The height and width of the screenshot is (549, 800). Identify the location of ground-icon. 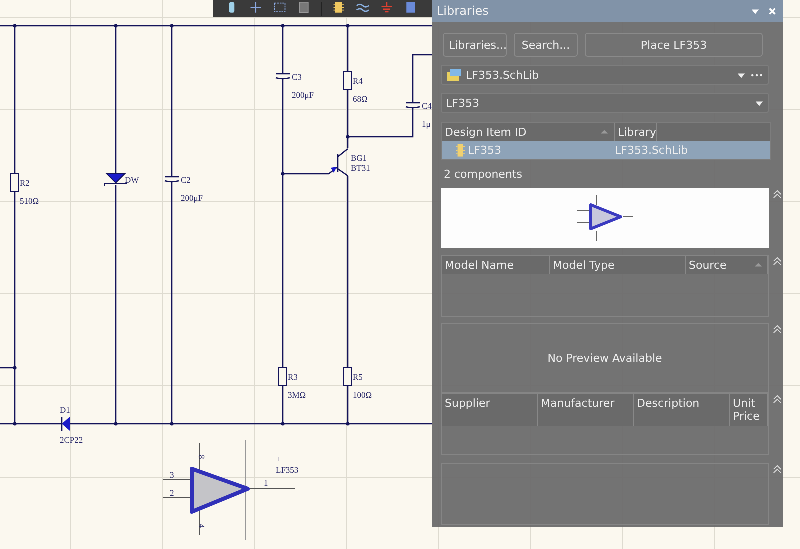
(387, 8).